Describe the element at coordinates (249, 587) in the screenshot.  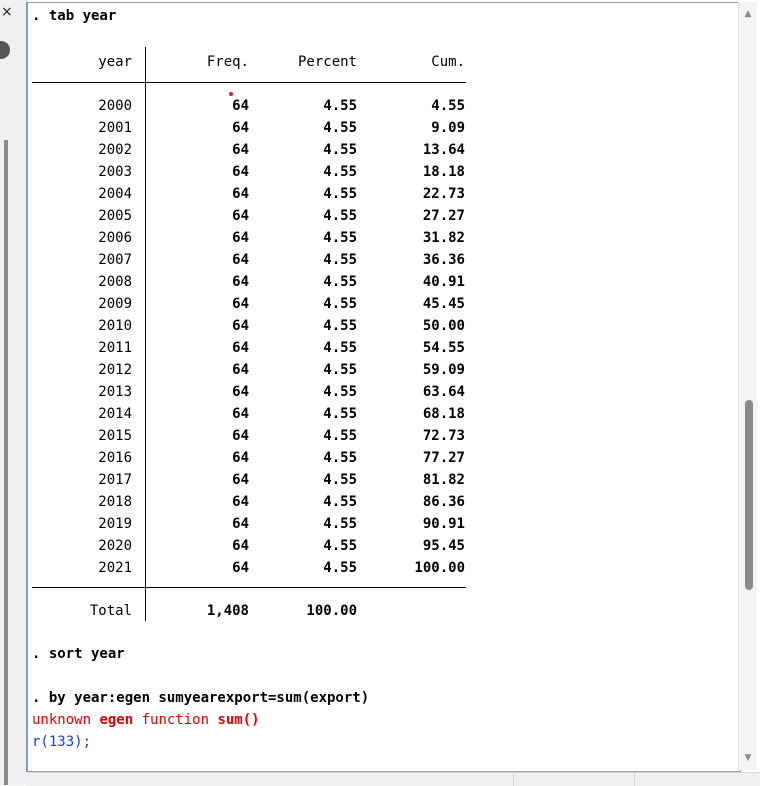
I see `table-total-rule` at that location.